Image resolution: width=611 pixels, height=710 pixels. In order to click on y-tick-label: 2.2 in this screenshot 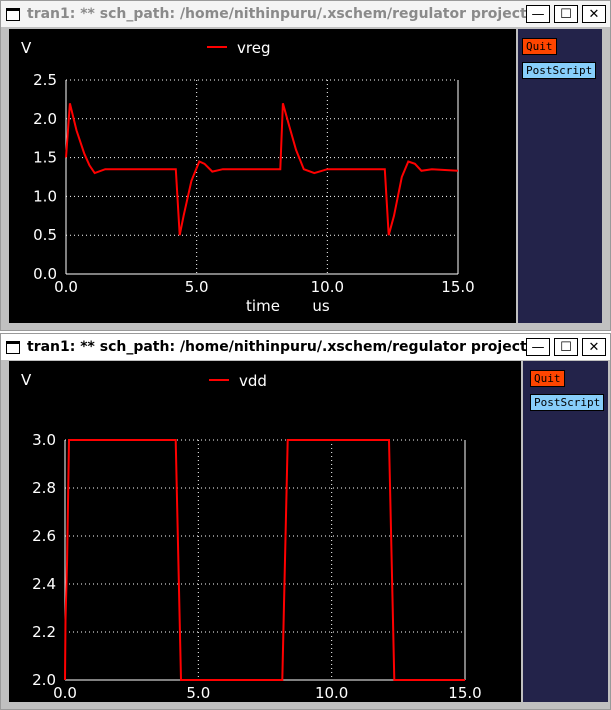, I will do `click(44, 632)`.